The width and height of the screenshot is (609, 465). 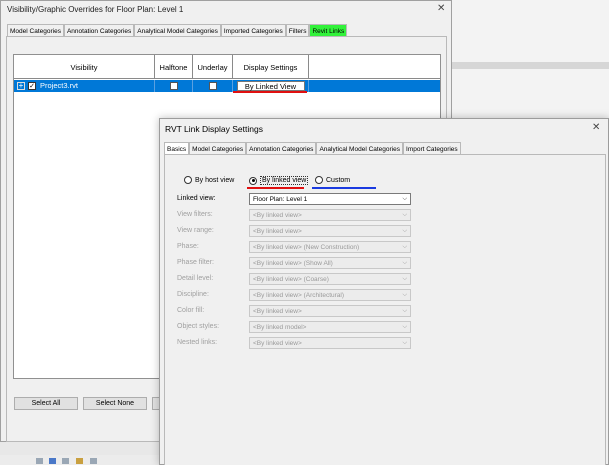 I want to click on dropdown-value: <By linked view> (New Construction), so click(x=306, y=247).